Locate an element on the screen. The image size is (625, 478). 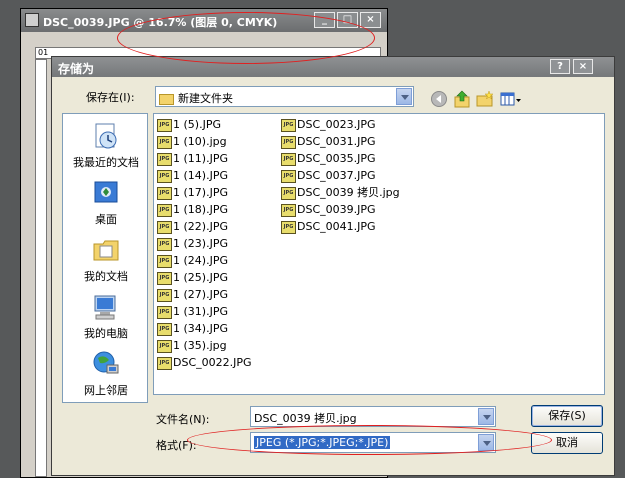
format-value: JPEG (*.JPG;*.JPEG;*.JPE) is located at coordinates (322, 442).